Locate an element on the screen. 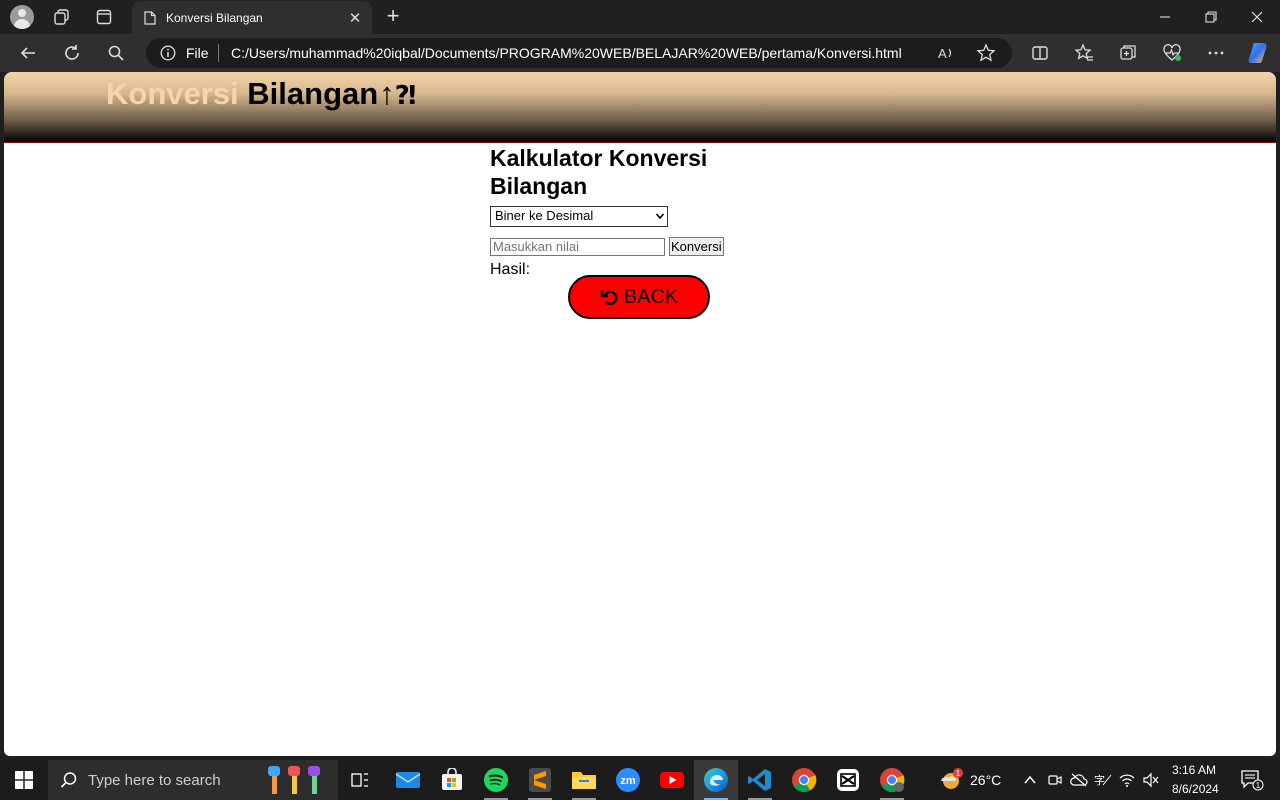 This screenshot has width=1280, height=800. zoom-app-icon: zm is located at coordinates (628, 780).